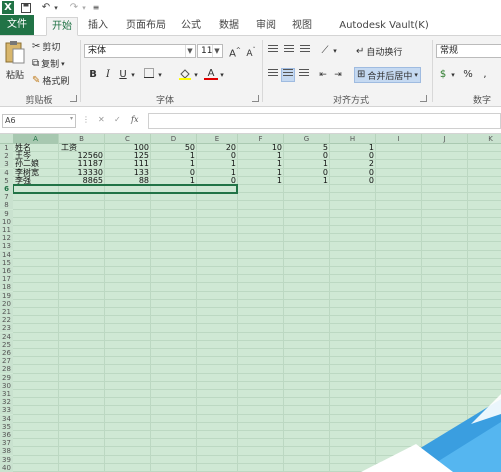 This screenshot has height=472, width=501. What do you see at coordinates (6, 320) in the screenshot?
I see `row-header-22: 22` at bounding box center [6, 320].